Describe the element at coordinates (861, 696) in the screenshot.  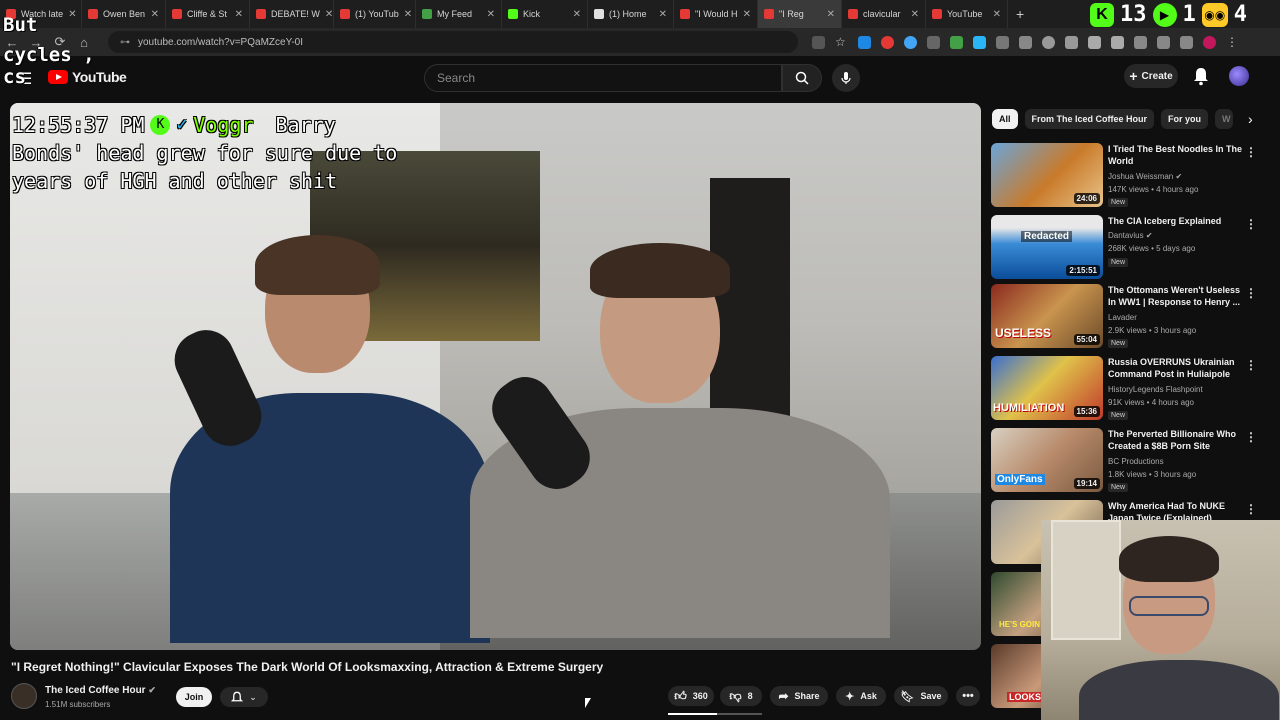
I see `ask-button: ✦ Ask` at that location.